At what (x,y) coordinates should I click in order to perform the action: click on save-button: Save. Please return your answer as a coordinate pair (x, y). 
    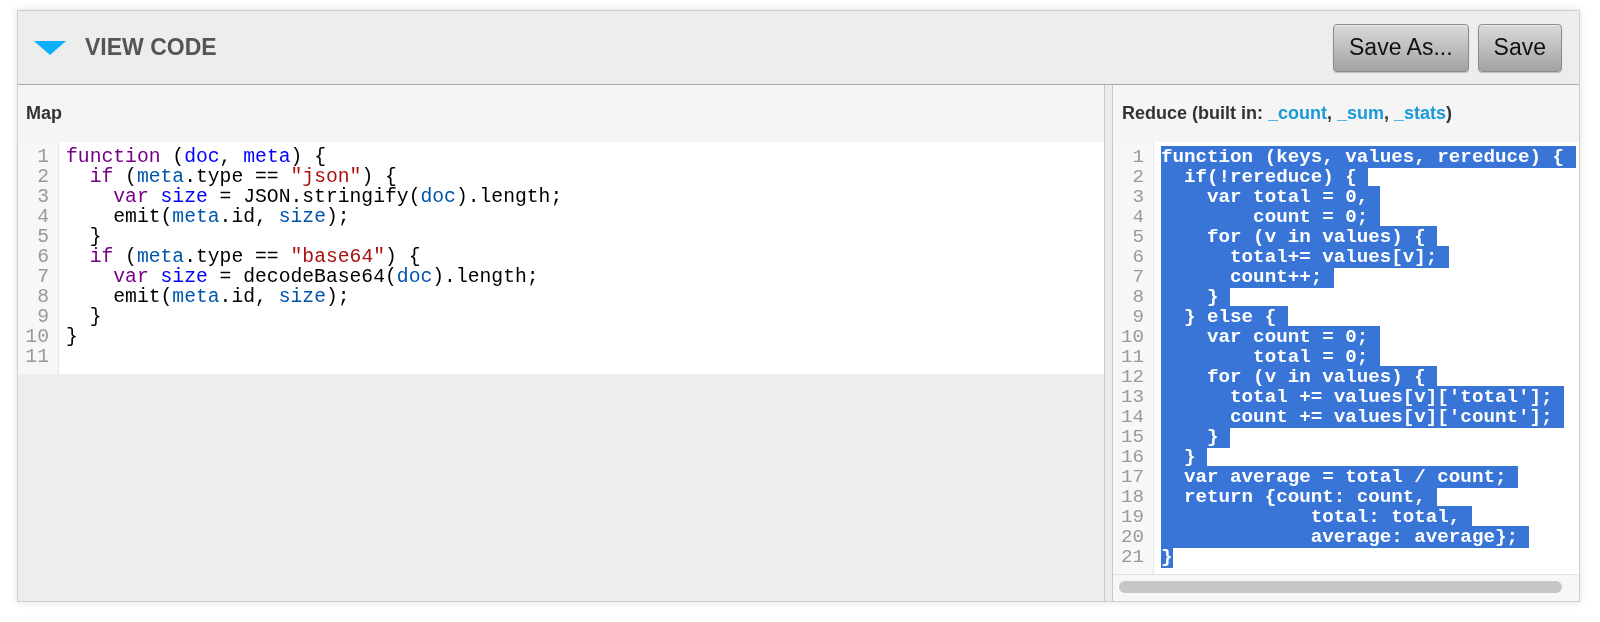
    Looking at the image, I should click on (1519, 47).